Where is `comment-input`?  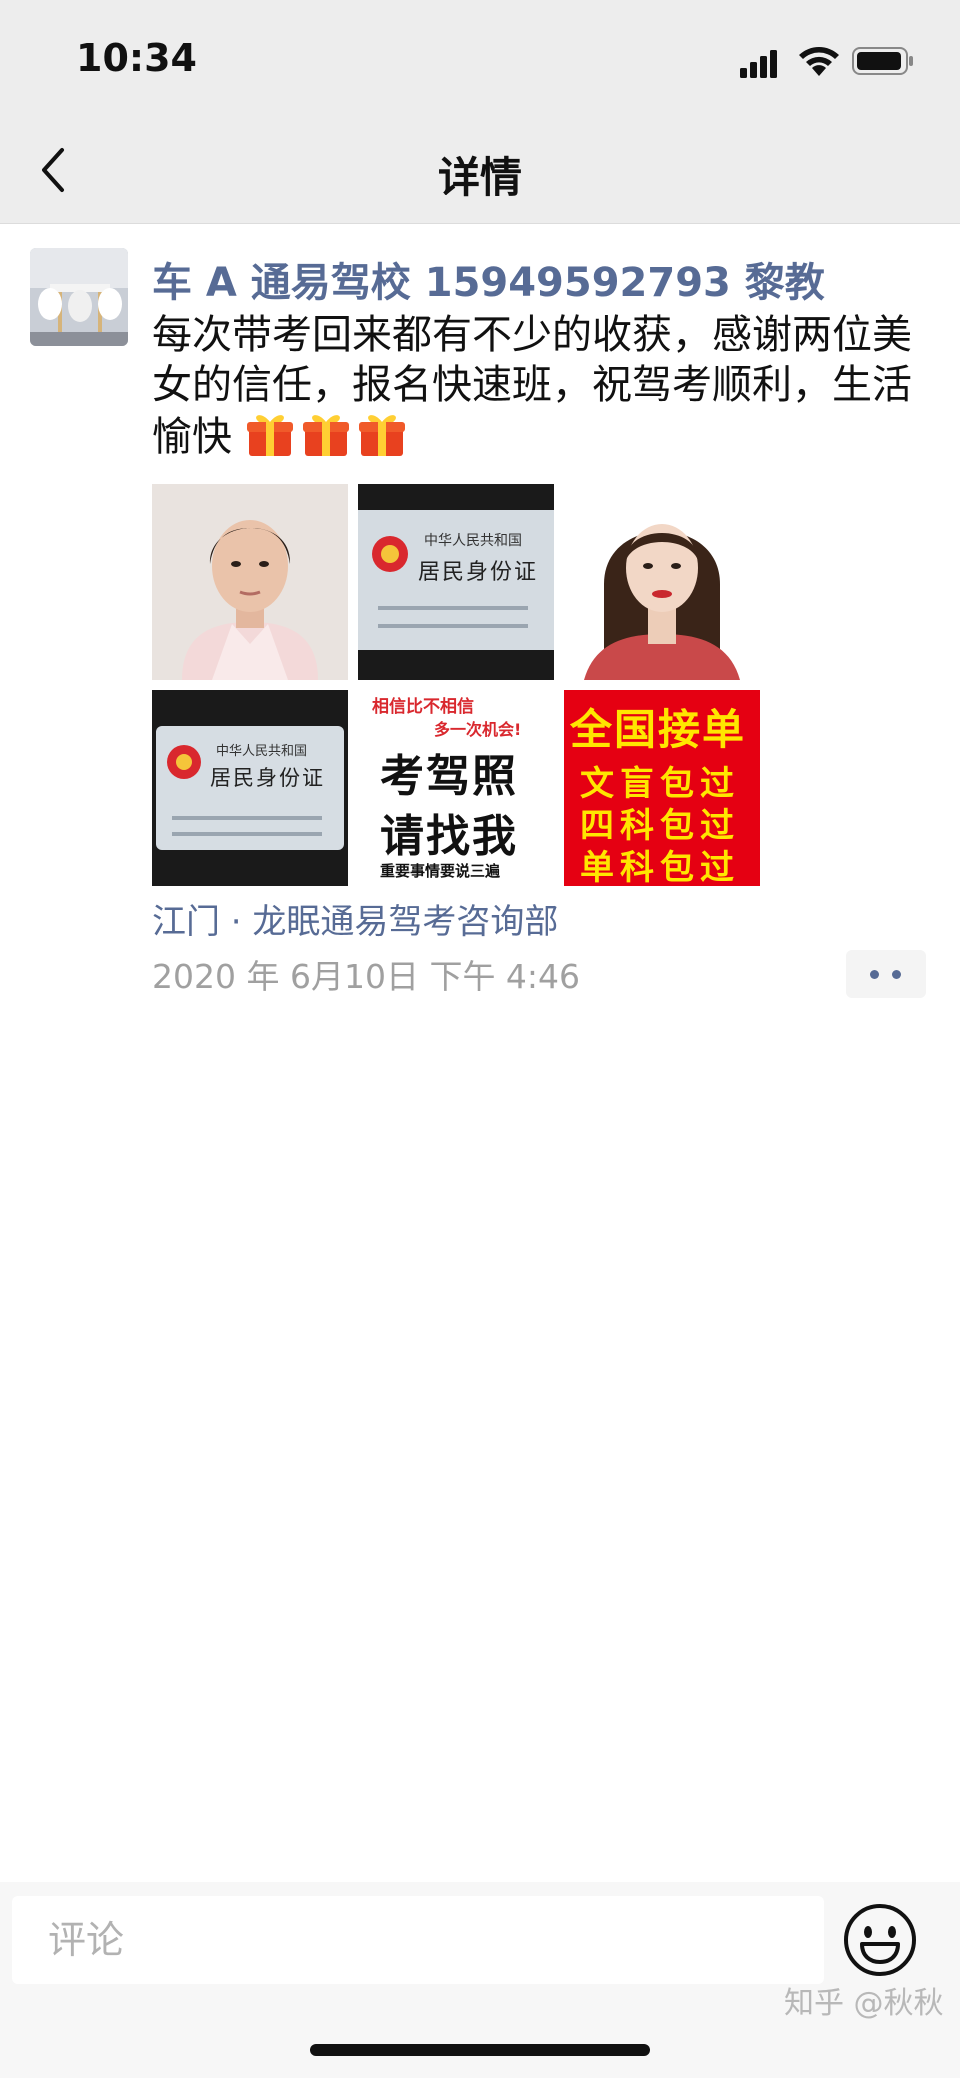
comment-input is located at coordinates (418, 1940).